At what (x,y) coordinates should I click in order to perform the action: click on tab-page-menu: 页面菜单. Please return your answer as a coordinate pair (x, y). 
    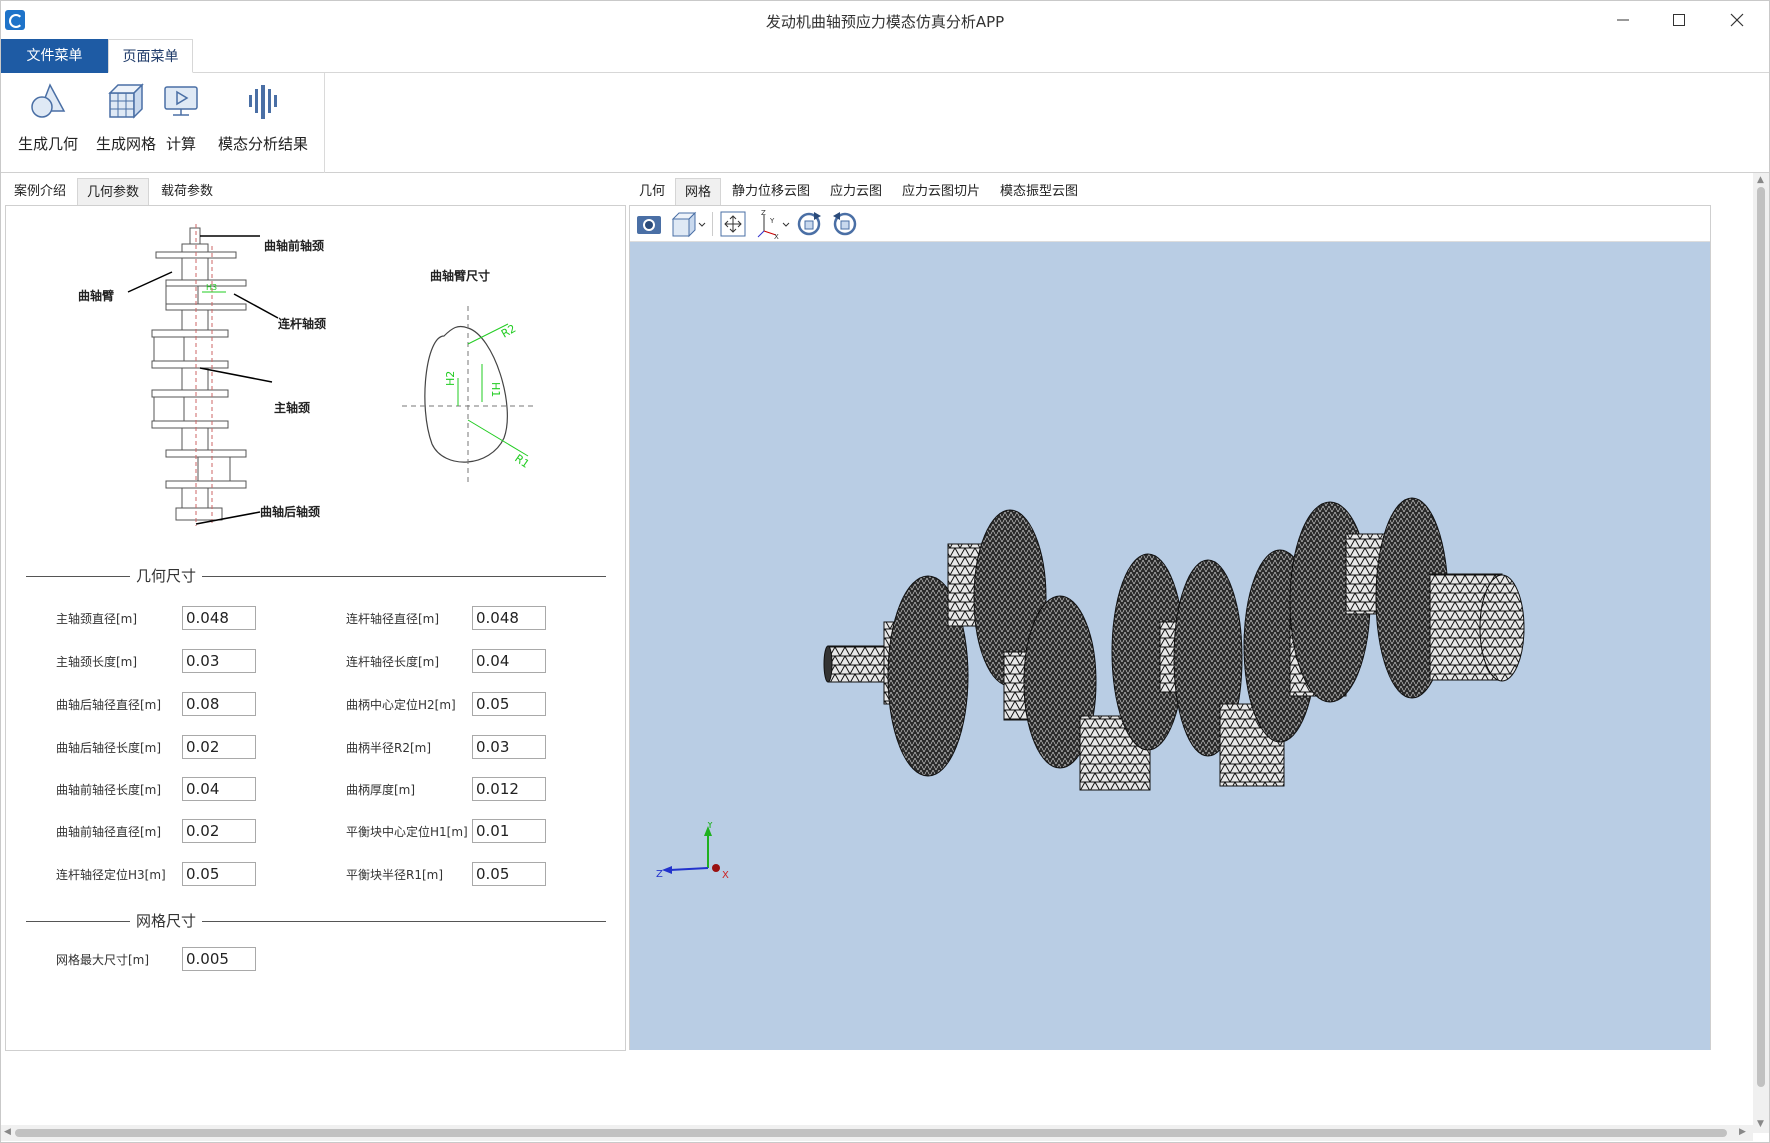
    Looking at the image, I should click on (150, 56).